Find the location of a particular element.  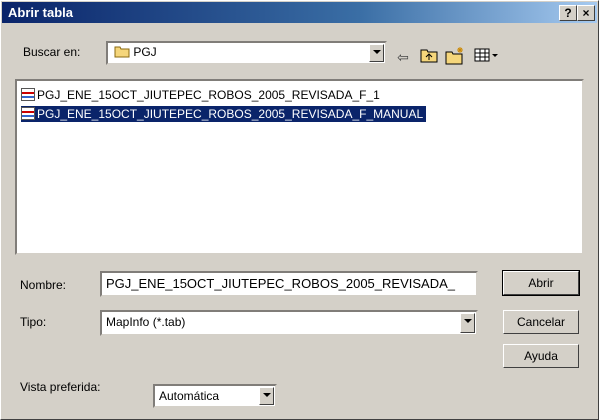

new-folder-icon is located at coordinates (455, 57).